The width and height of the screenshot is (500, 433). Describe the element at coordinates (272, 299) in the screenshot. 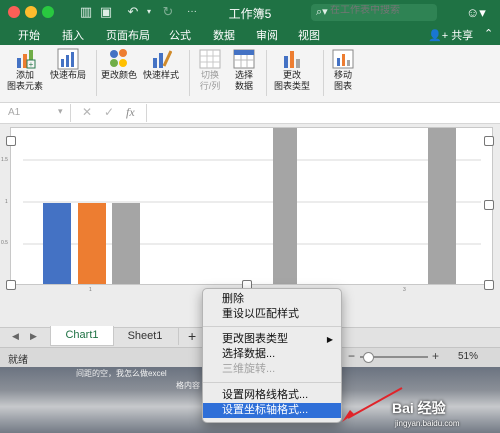

I see `menu-item-delete: 删除` at that location.